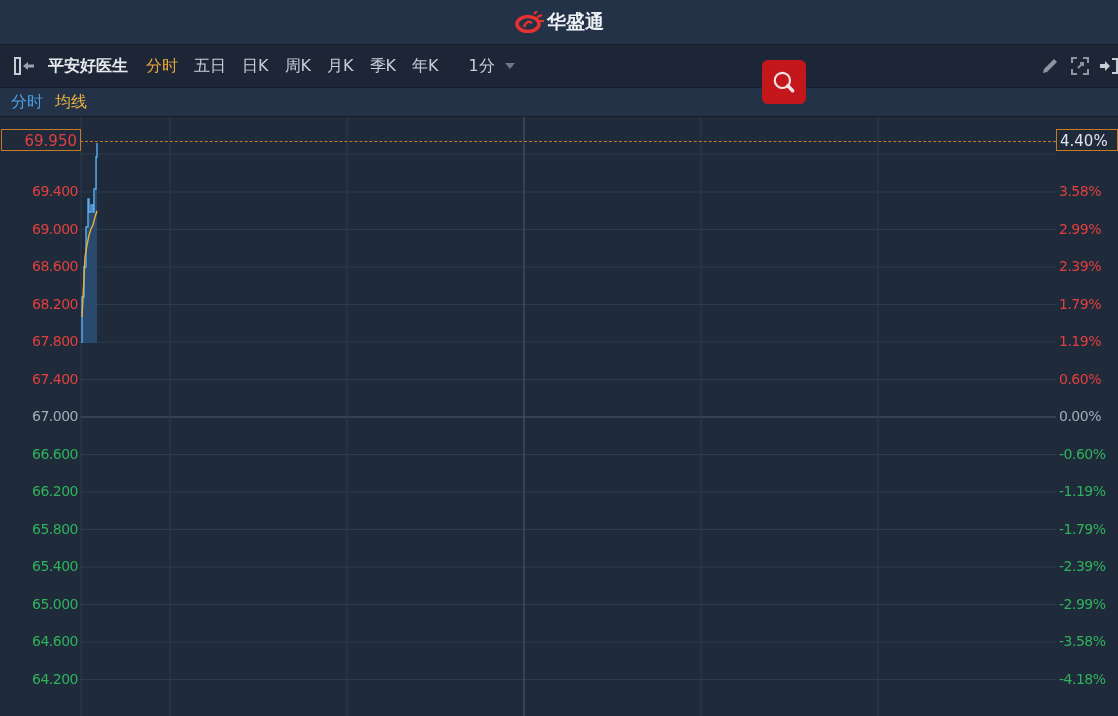 This screenshot has width=1118, height=716. Describe the element at coordinates (25, 66) in the screenshot. I see `collapse-panel-icon` at that location.